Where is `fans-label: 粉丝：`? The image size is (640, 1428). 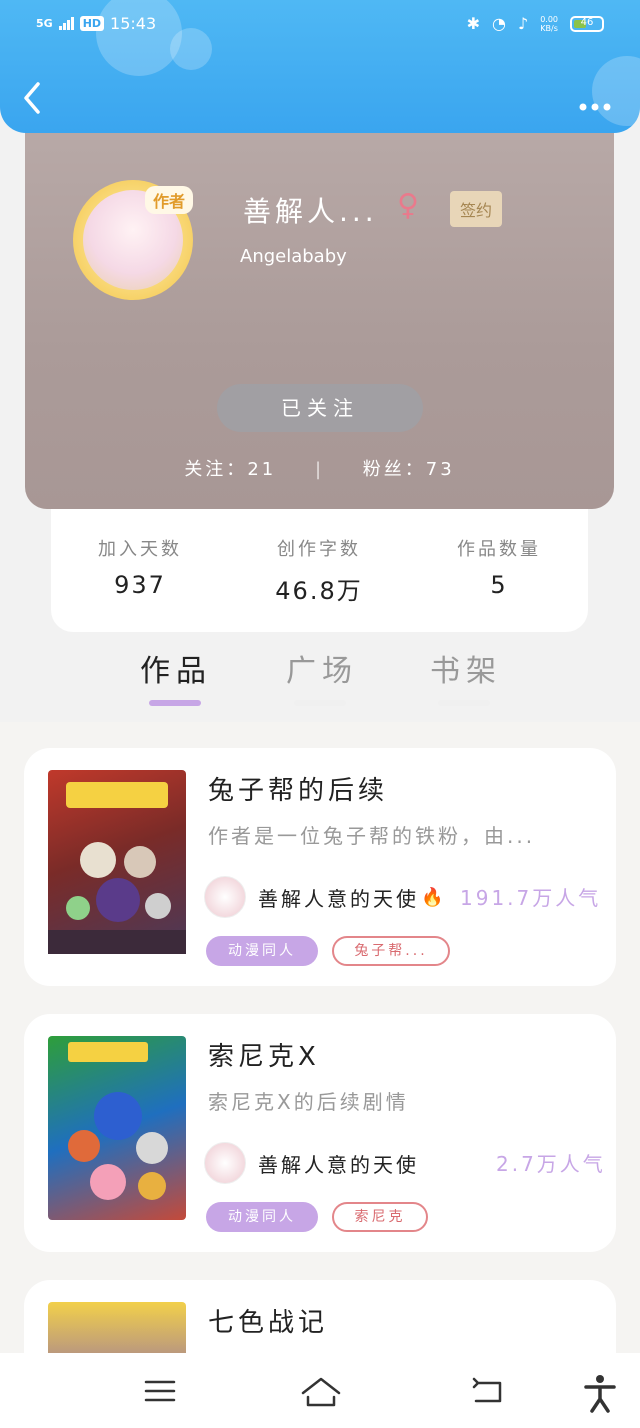 fans-label: 粉丝： is located at coordinates (394, 469).